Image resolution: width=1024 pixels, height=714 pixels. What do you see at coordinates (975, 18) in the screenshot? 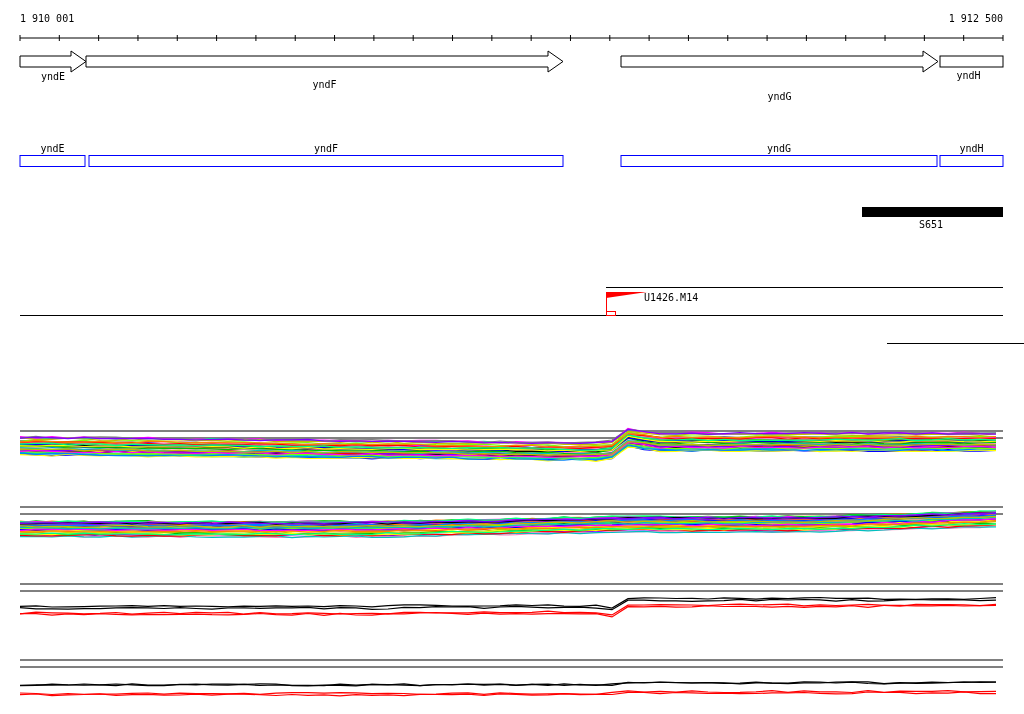
I see `ruler-end-label: 1 912 500` at bounding box center [975, 18].